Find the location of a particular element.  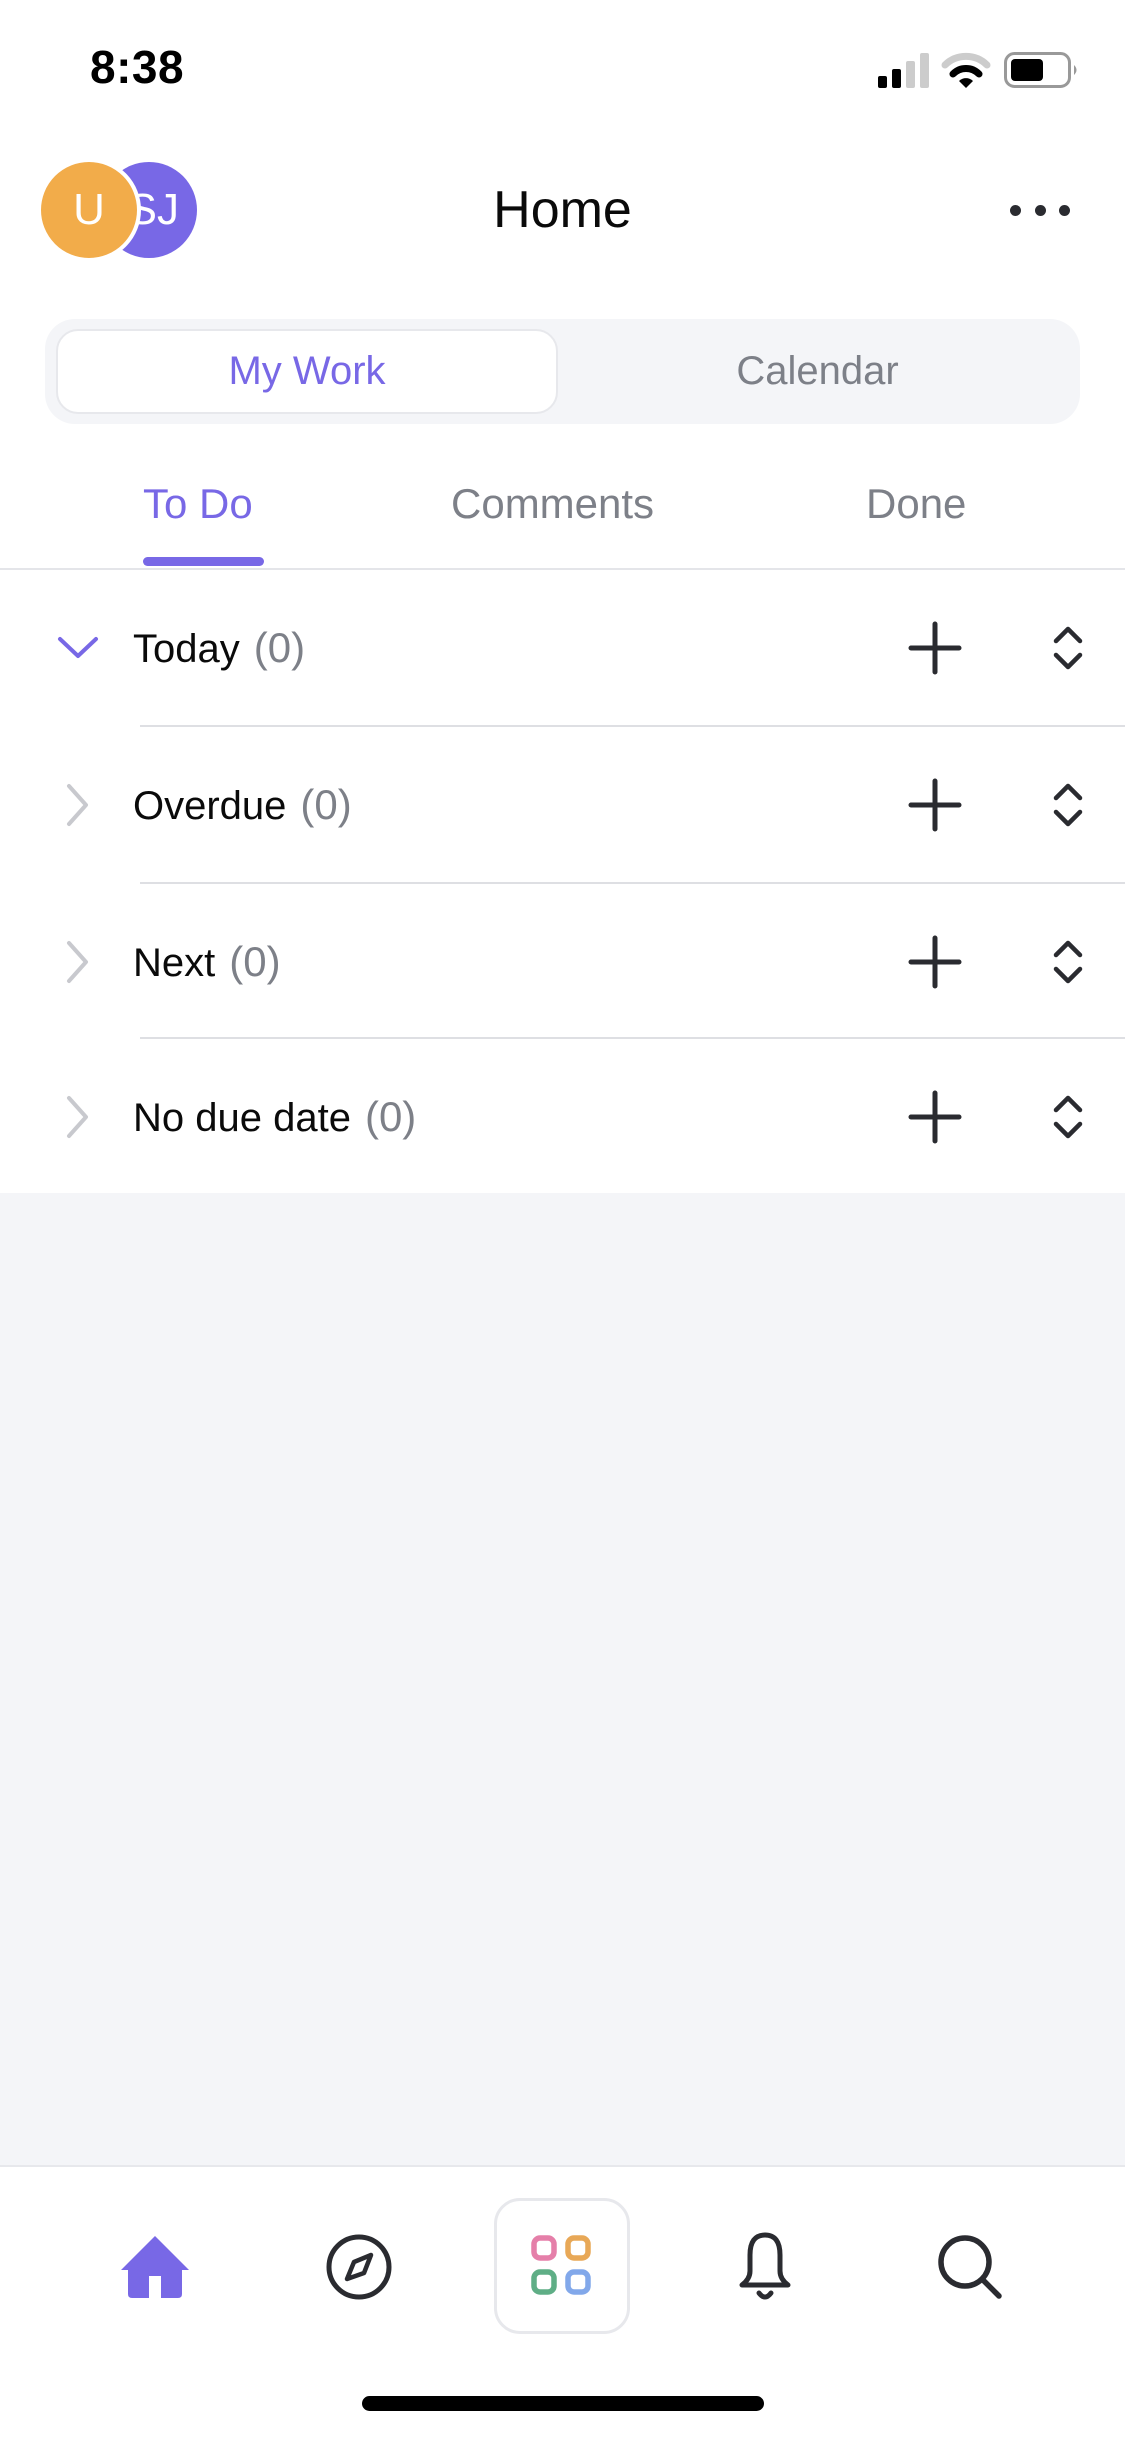

nav-notifications is located at coordinates (765, 2267).